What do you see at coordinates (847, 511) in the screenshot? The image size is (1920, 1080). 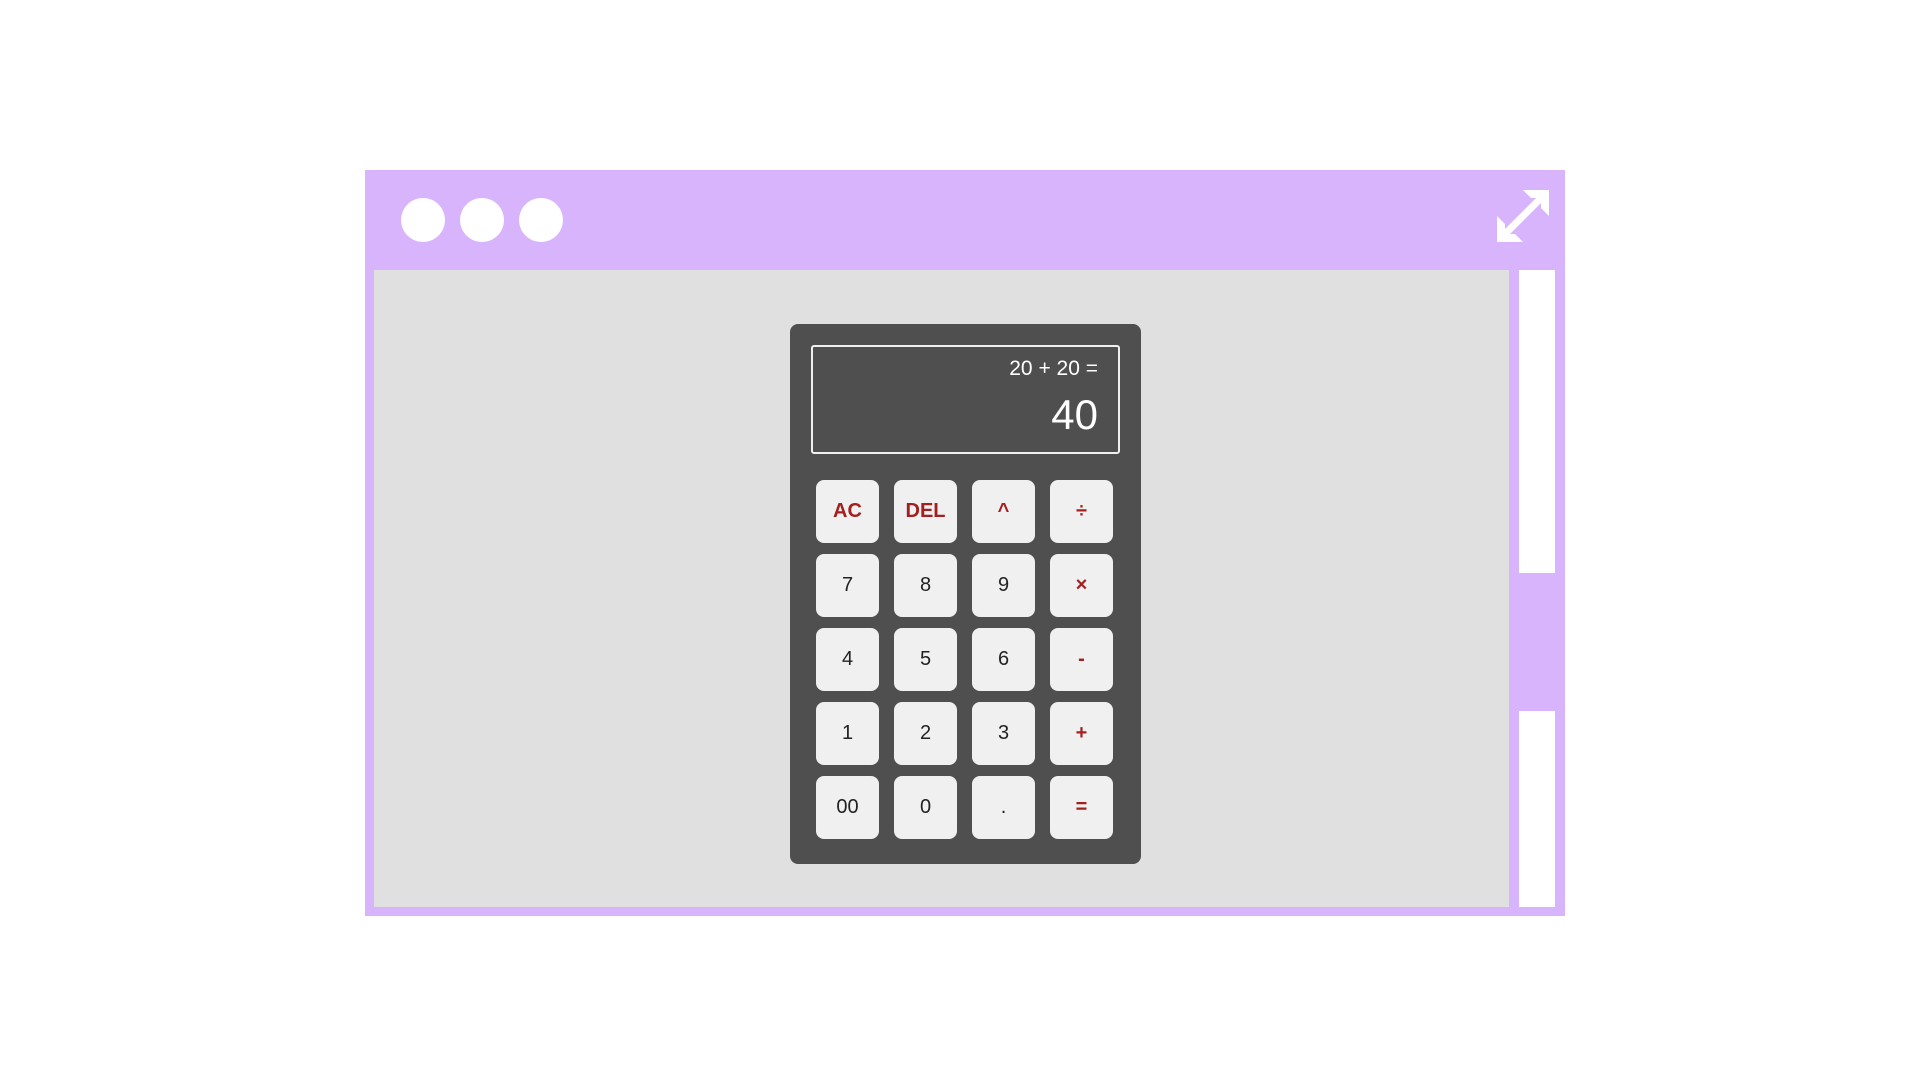 I see `key-ac-button: AC` at bounding box center [847, 511].